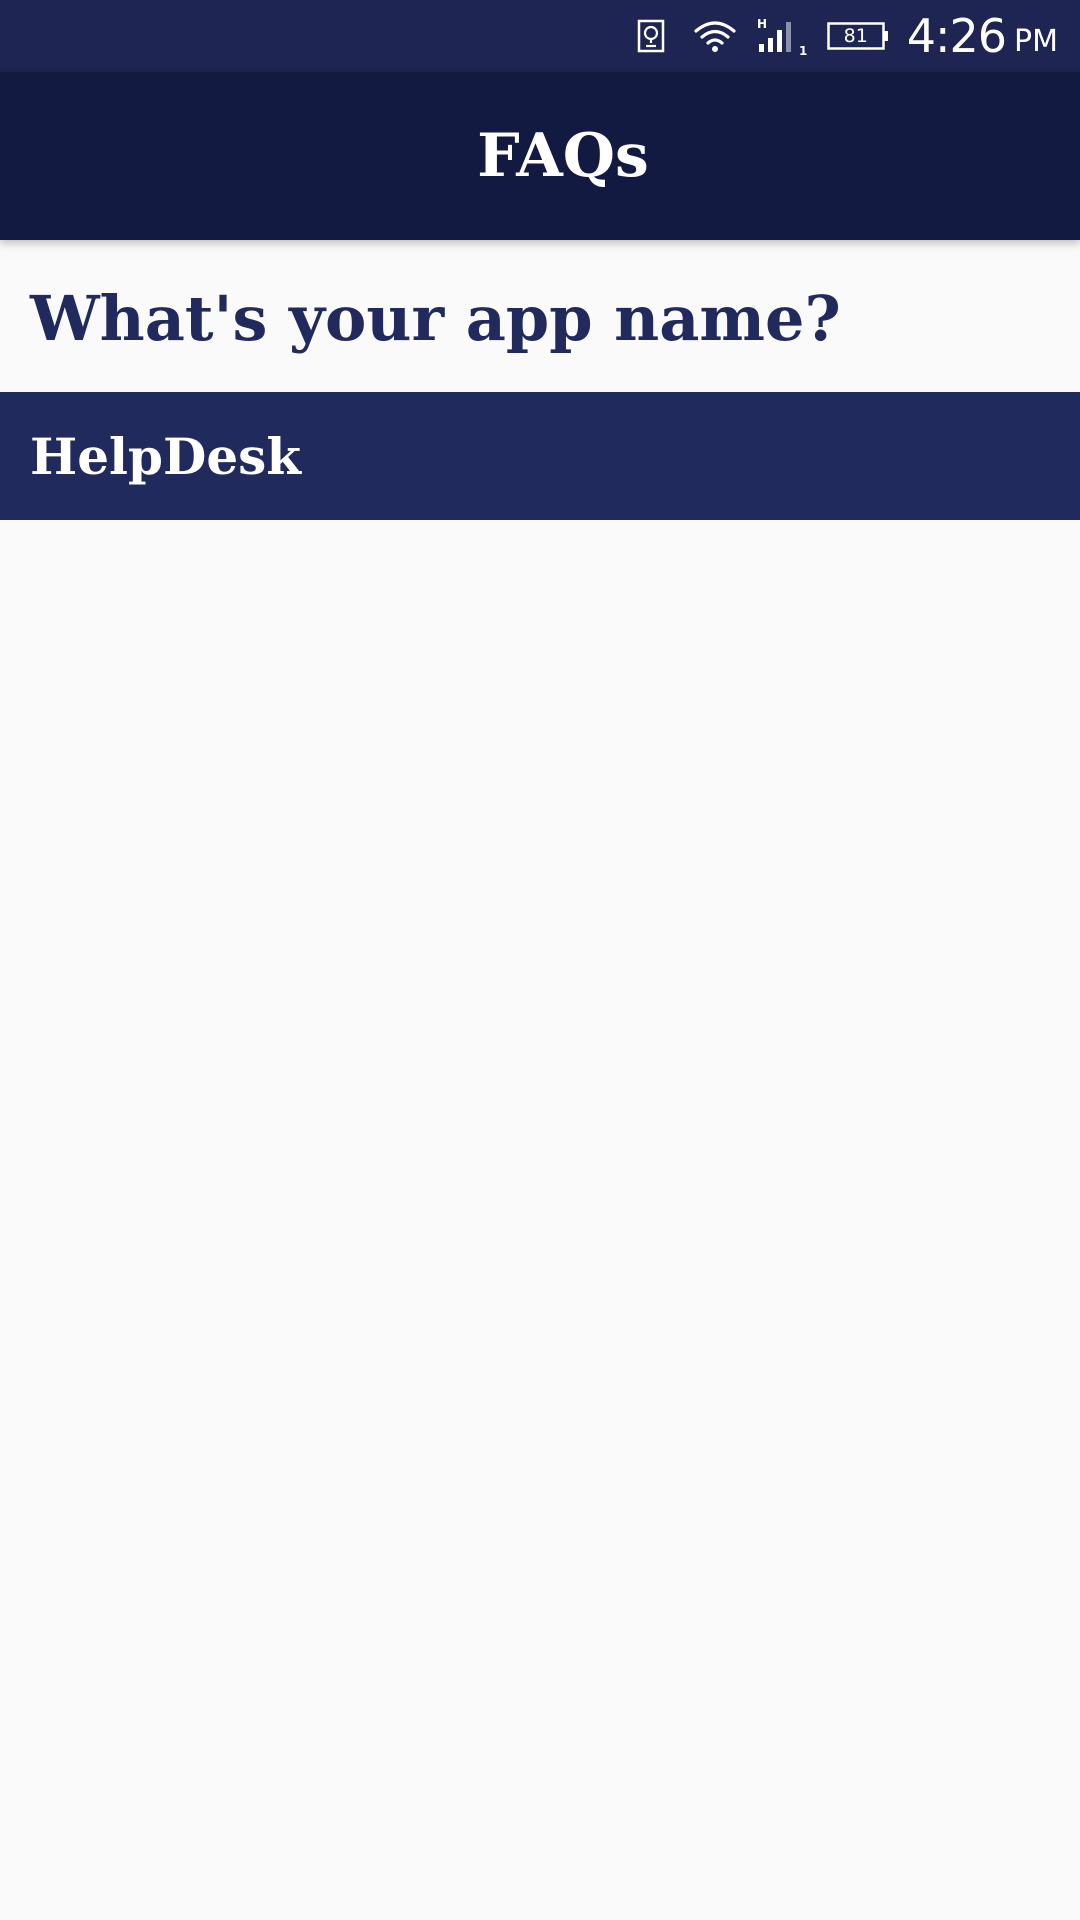 Image resolution: width=1080 pixels, height=1920 pixels. What do you see at coordinates (540, 456) in the screenshot?
I see `faq-answer-row: HelpDesk` at bounding box center [540, 456].